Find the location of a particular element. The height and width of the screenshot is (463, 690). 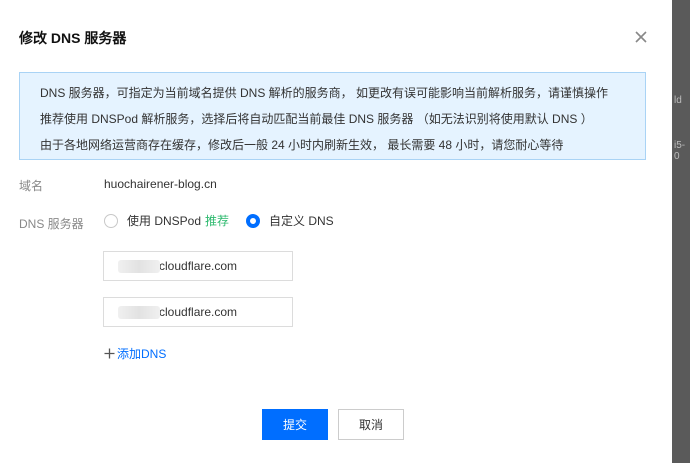

radio-label: 使用 DNSPod is located at coordinates (164, 221).